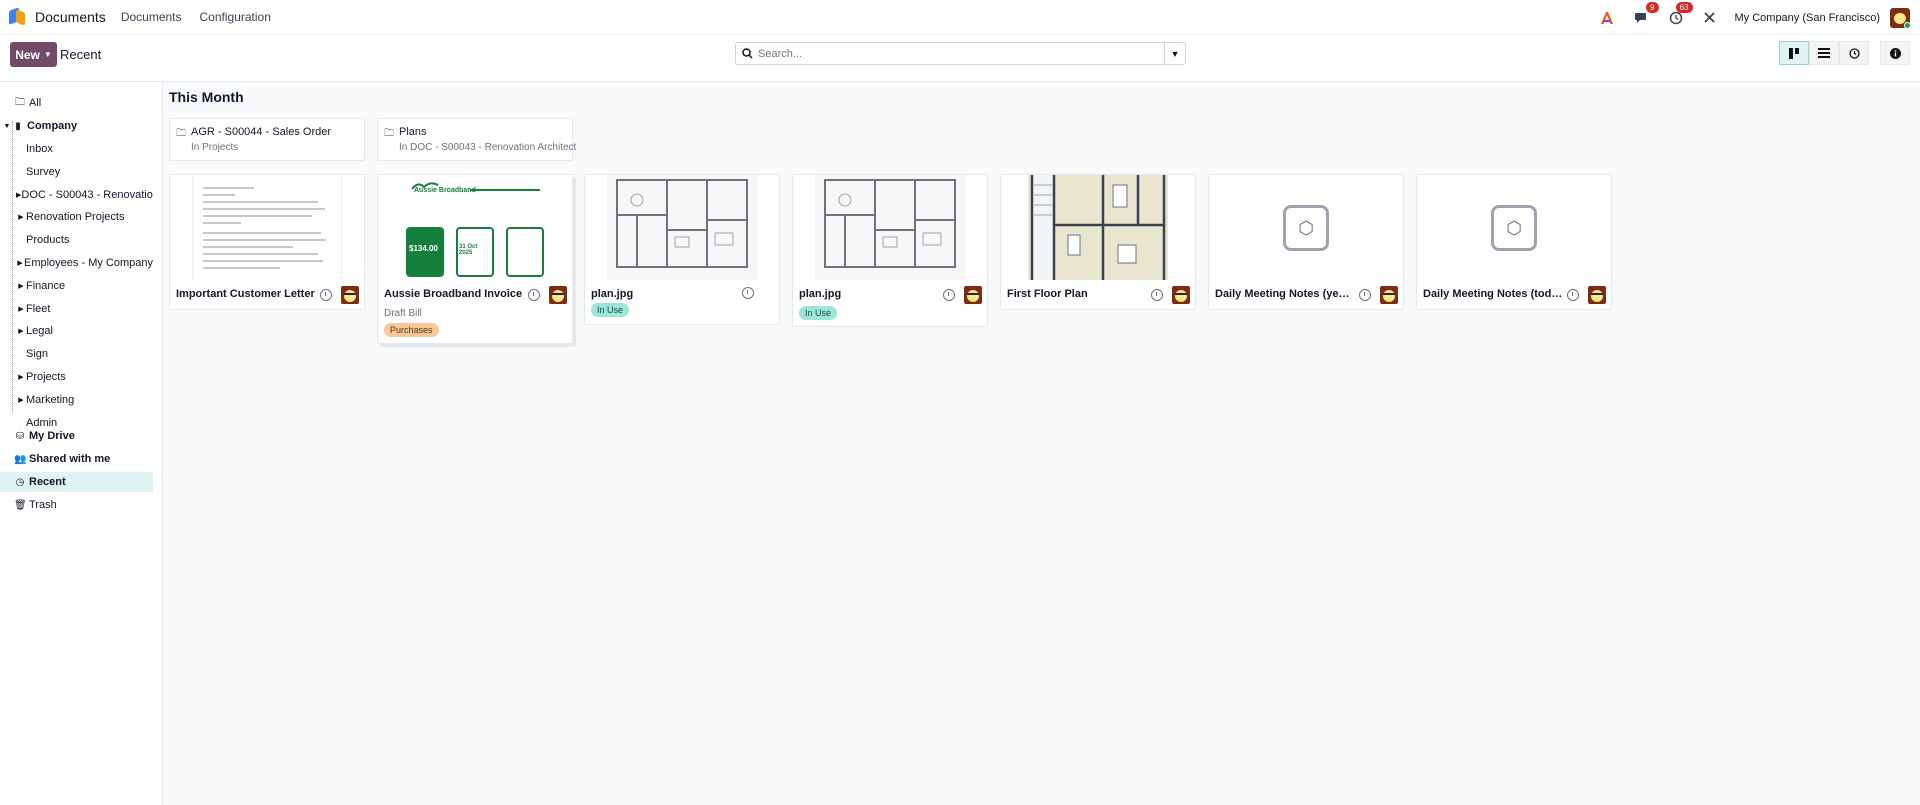 The height and width of the screenshot is (805, 1920). Describe the element at coordinates (70, 17) in the screenshot. I see `app-name: Documents` at that location.